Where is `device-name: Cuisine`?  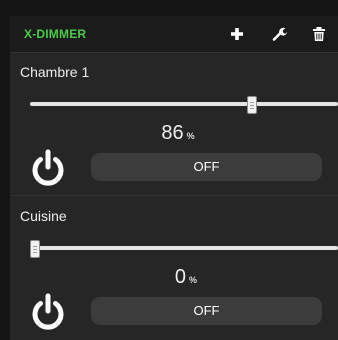 device-name: Cuisine is located at coordinates (43, 216).